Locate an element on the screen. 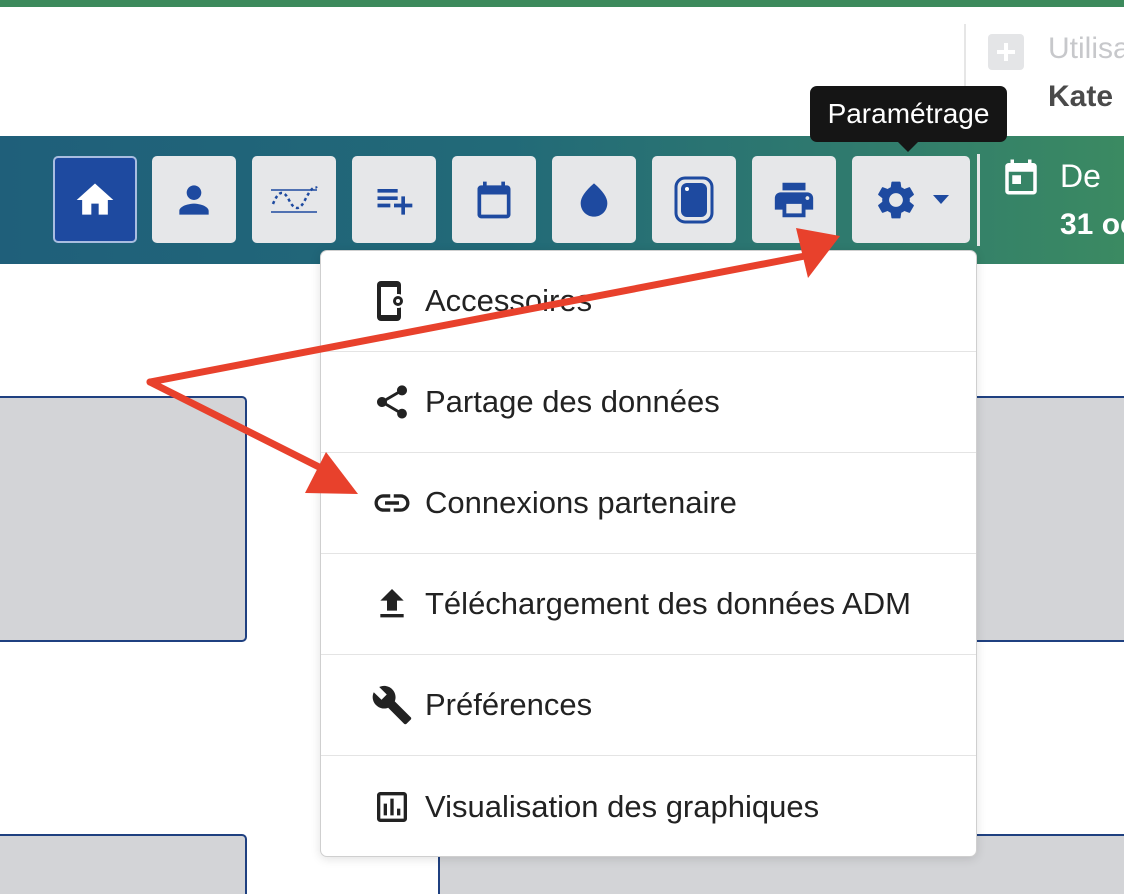 This screenshot has height=894, width=1124. menu-item-telechargement: Téléchargement des données ADM is located at coordinates (648, 604).